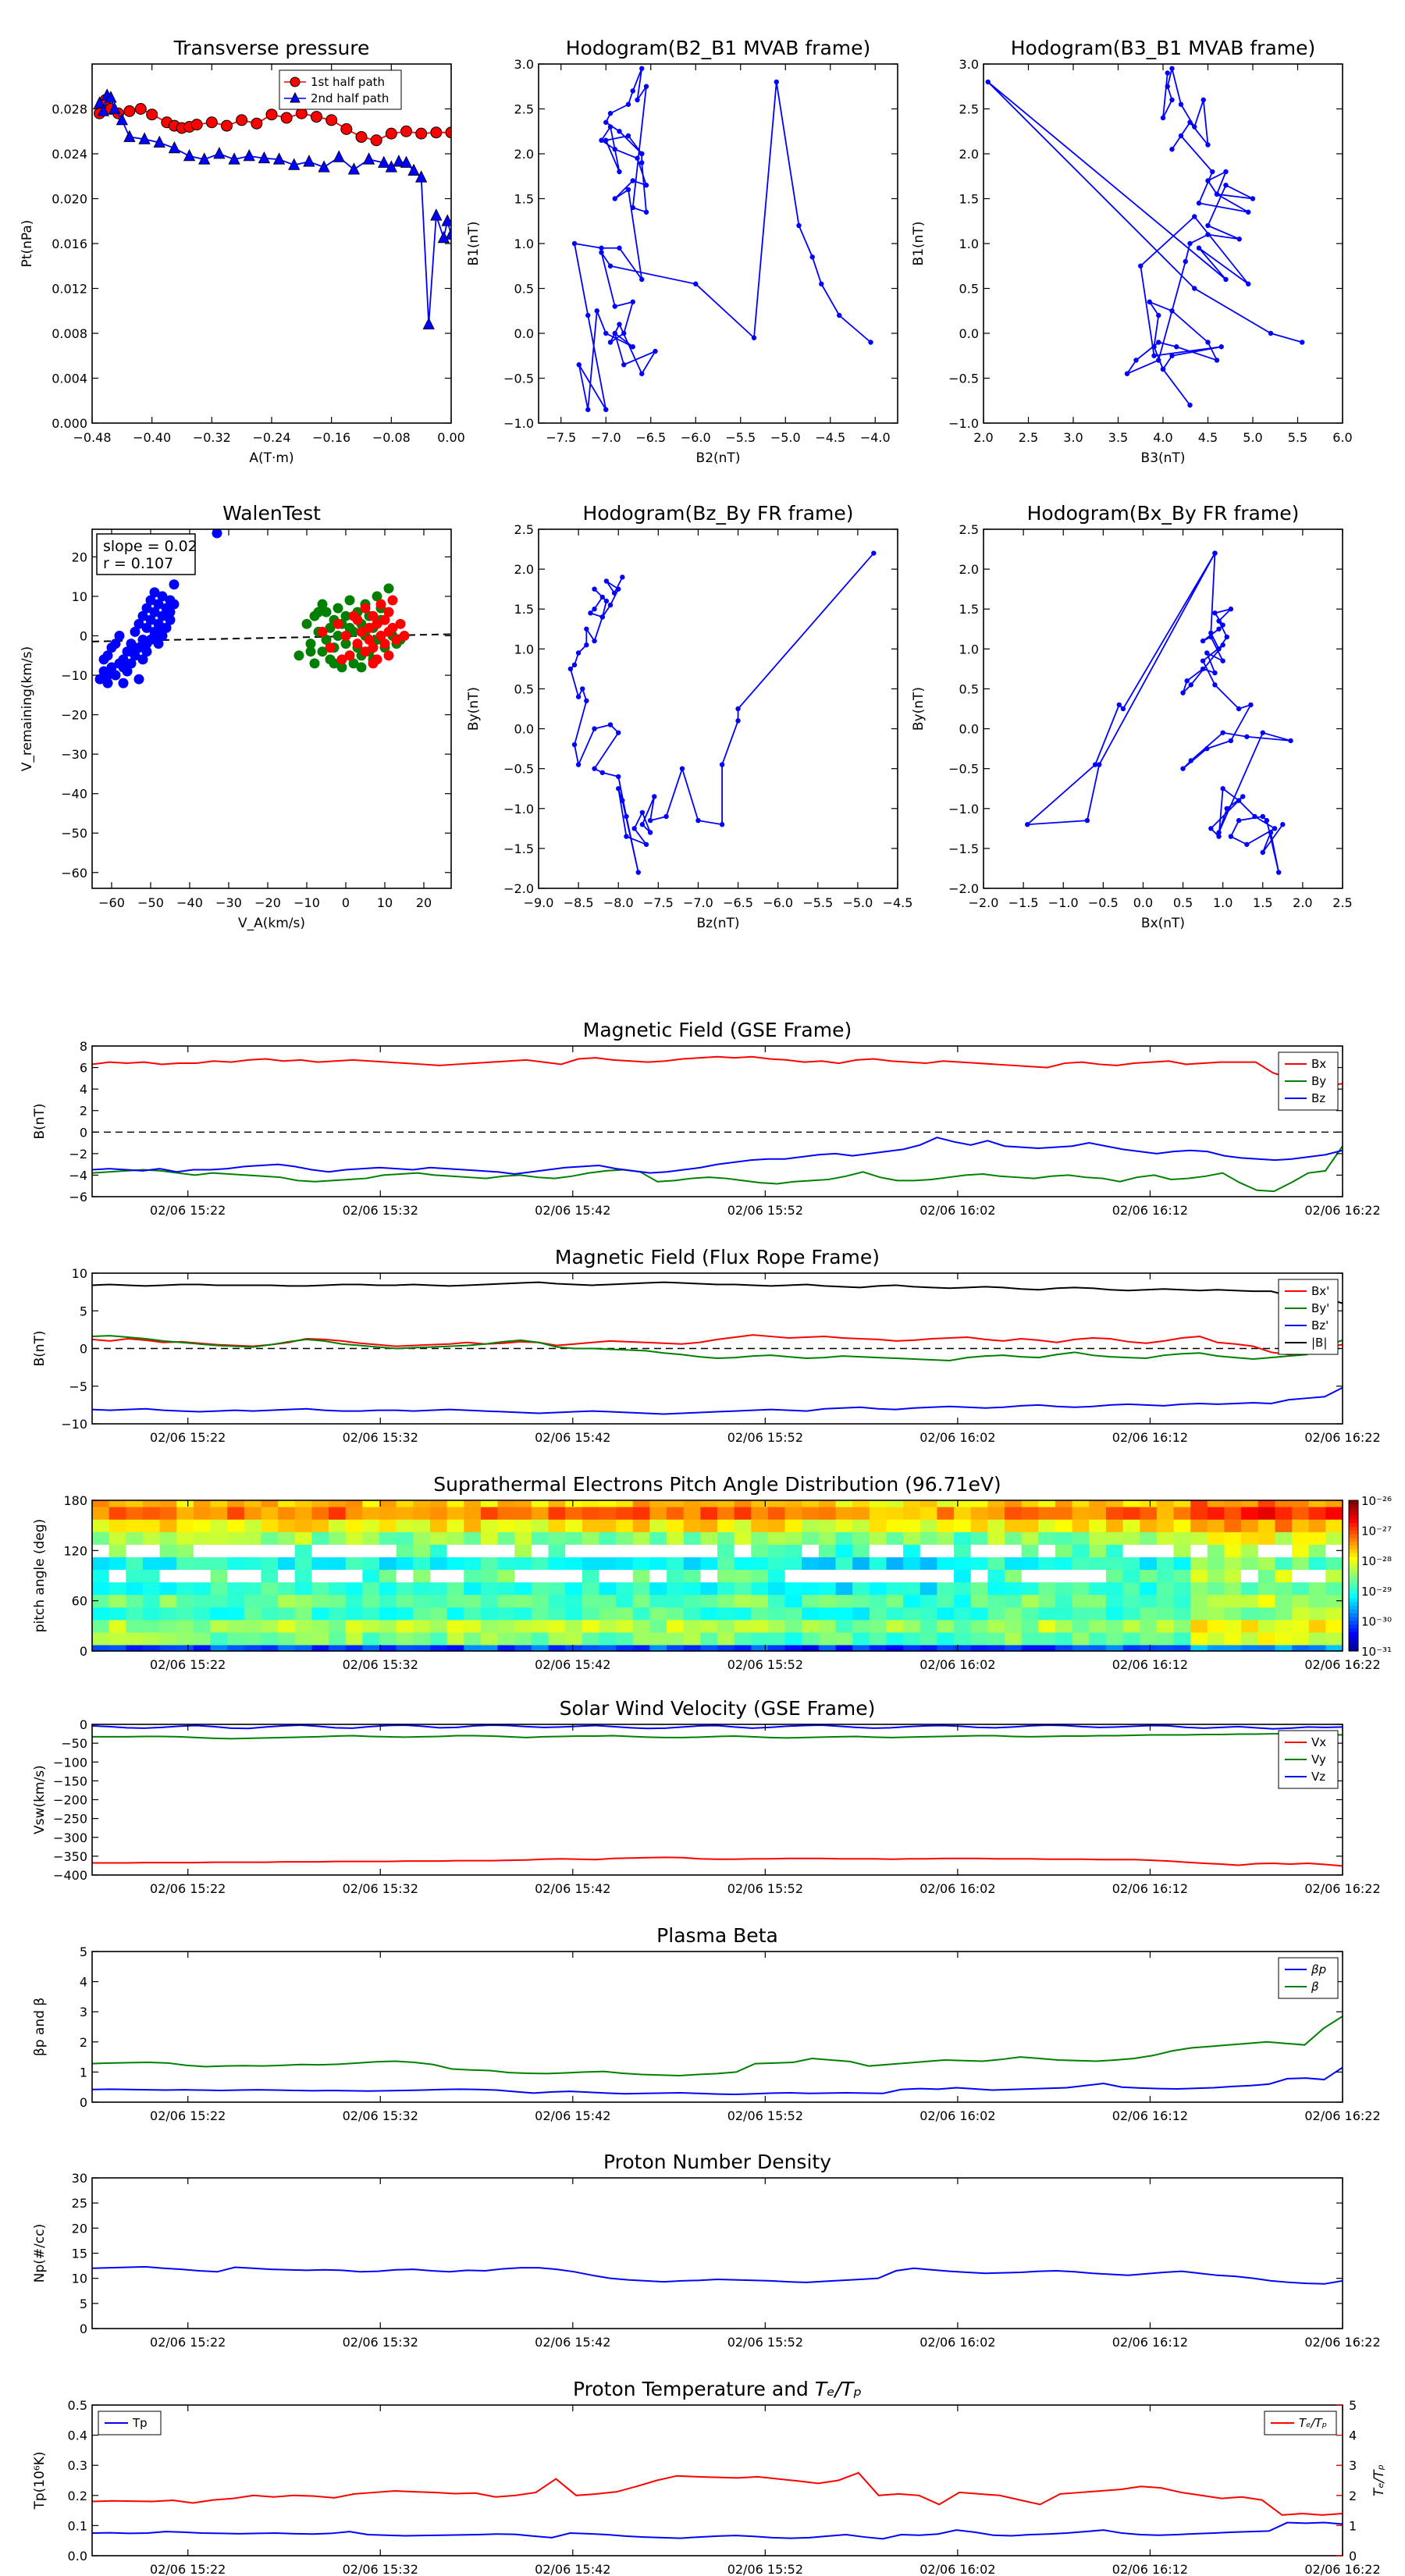  Describe the element at coordinates (1342, 2115) in the screenshot. I see `x-tick-label: 02/06 16:22` at that location.